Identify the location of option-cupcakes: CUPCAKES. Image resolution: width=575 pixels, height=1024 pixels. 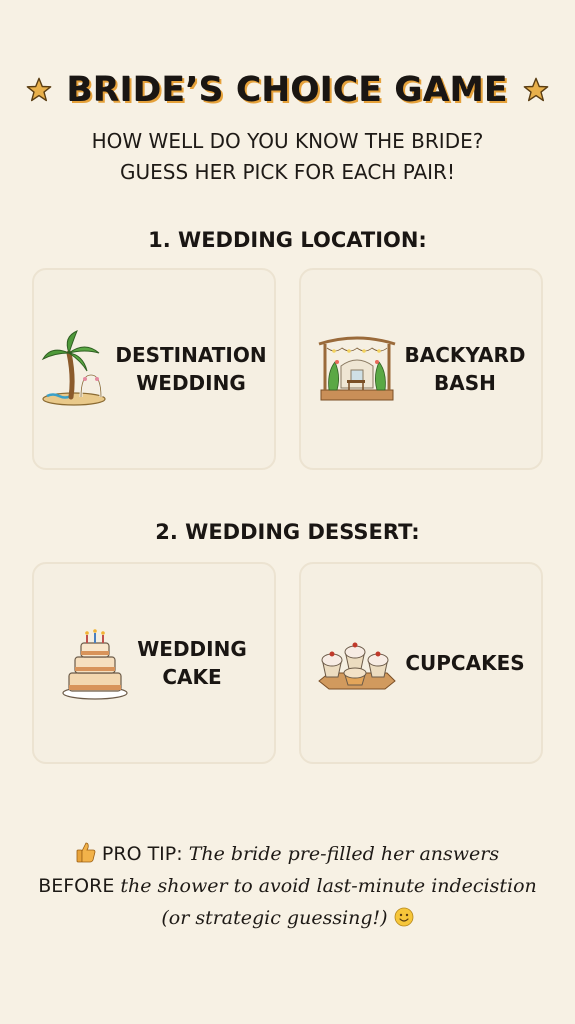
(421, 663).